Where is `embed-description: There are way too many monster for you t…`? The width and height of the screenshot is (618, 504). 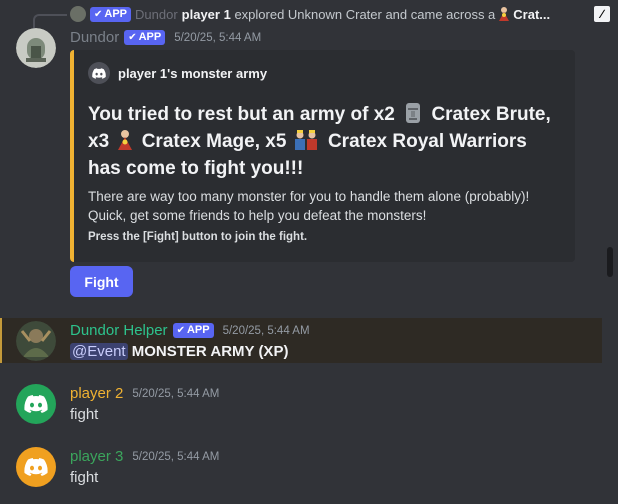 embed-description: There are way too many monster for you t… is located at coordinates (309, 206).